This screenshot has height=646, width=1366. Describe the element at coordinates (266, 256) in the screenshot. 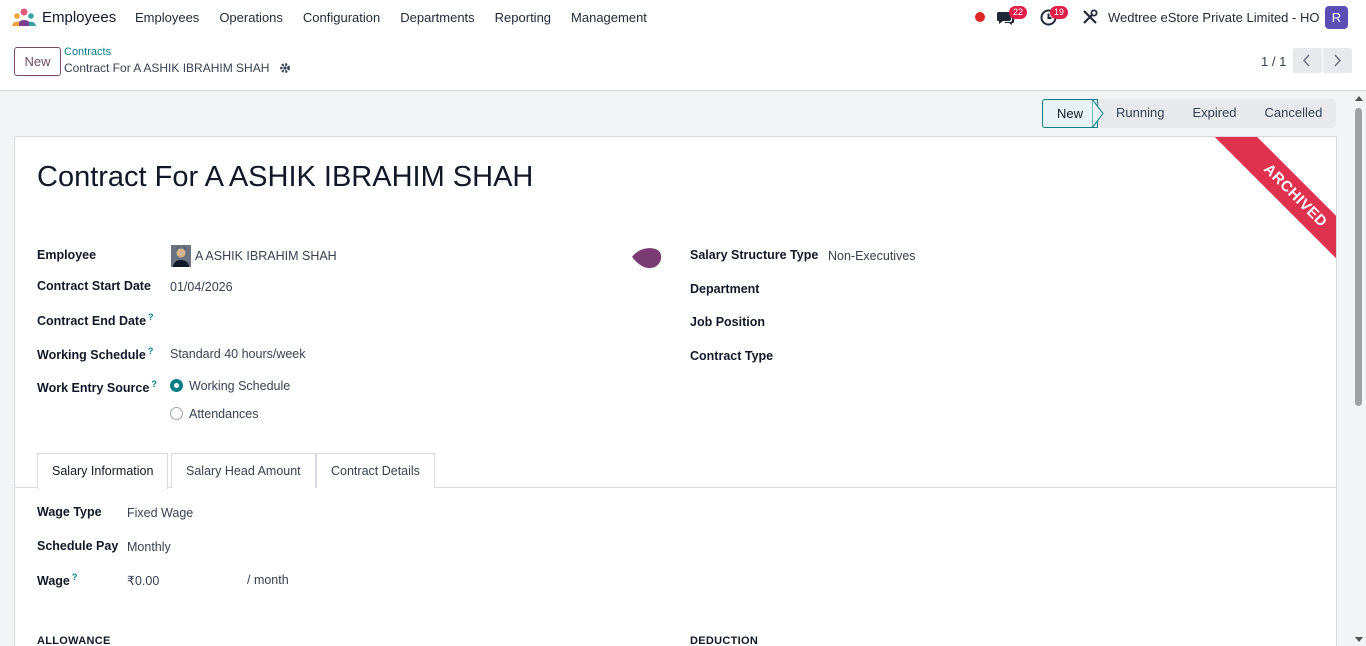

I see `employee-field: A ASHIK IBRAHIM SHAH` at that location.